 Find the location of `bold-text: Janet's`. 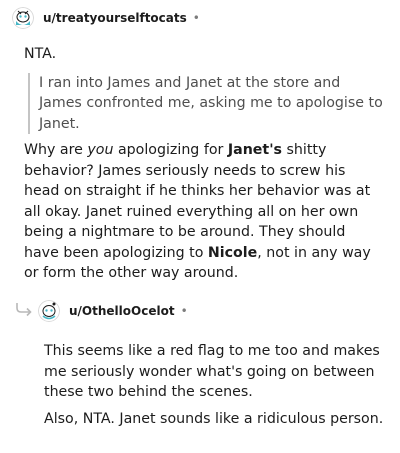

bold-text: Janet's is located at coordinates (254, 150).